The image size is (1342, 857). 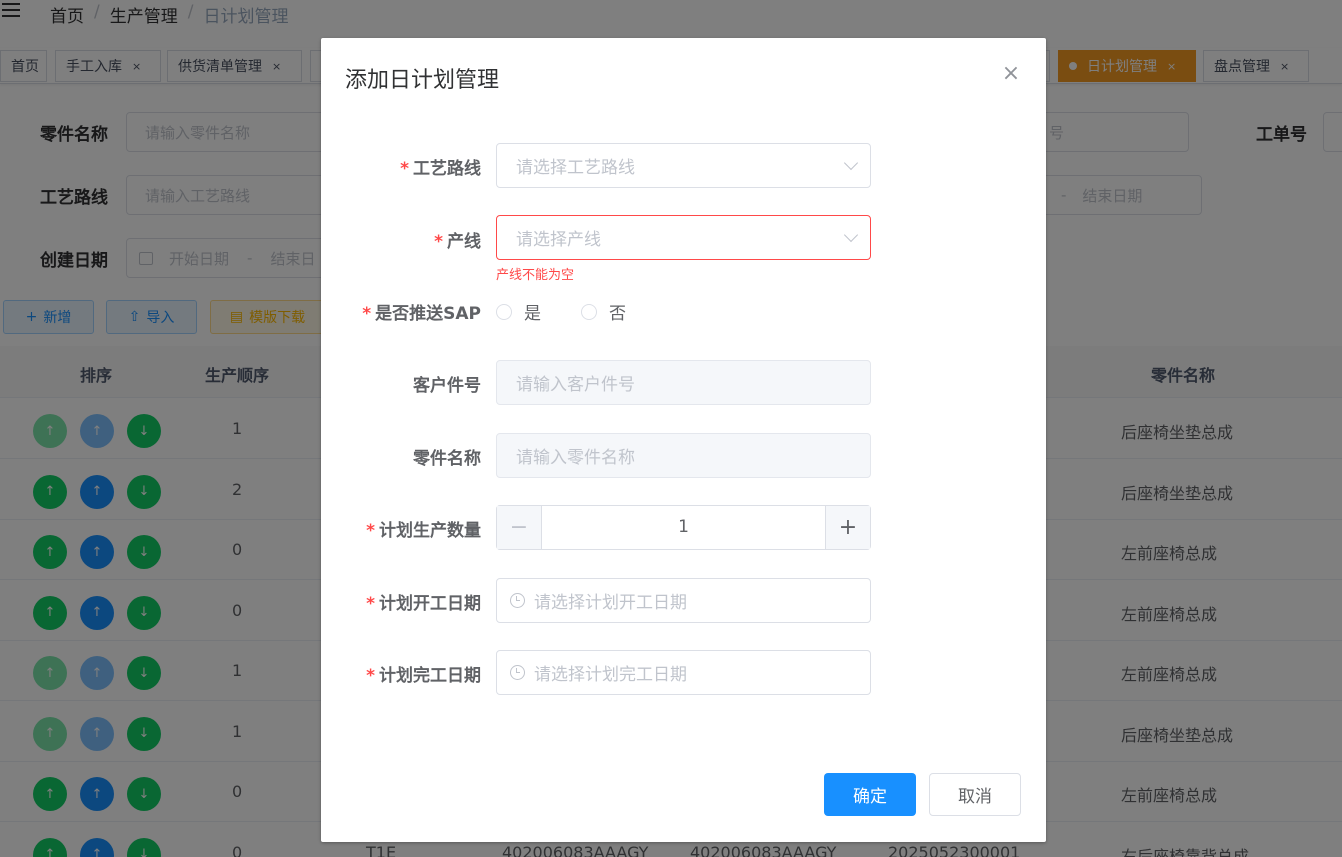 I want to click on qty-label-text: 计划生产数量, so click(x=430, y=531).